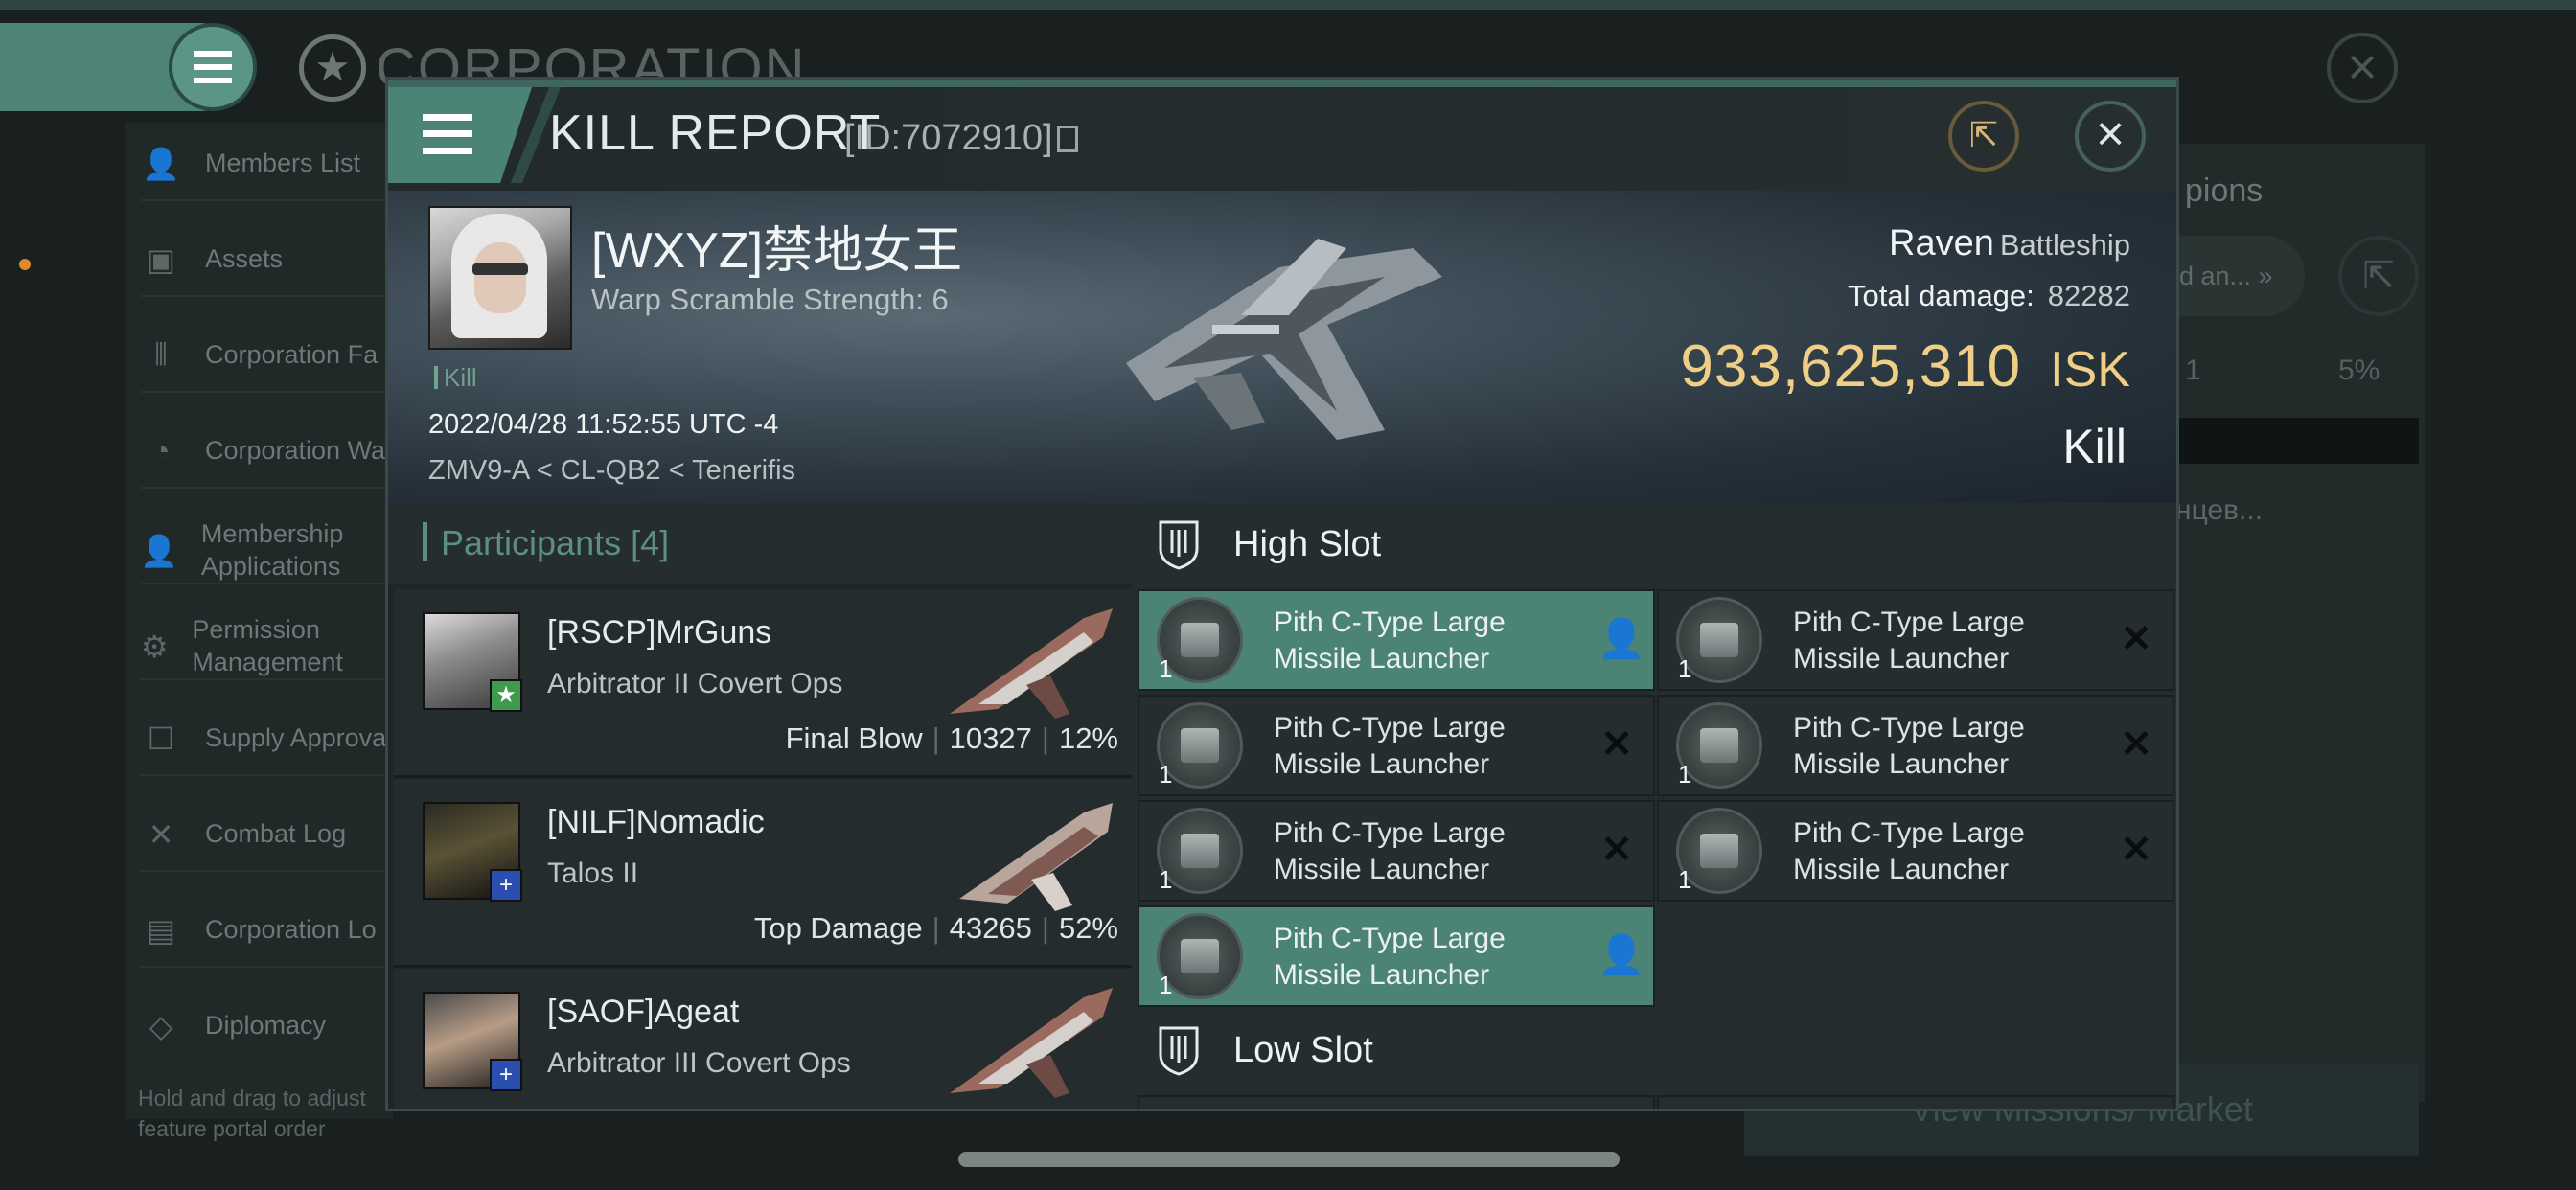 This screenshot has width=2576, height=1190. Describe the element at coordinates (1654, 544) in the screenshot. I see `high-slot-header: High Slot` at that location.